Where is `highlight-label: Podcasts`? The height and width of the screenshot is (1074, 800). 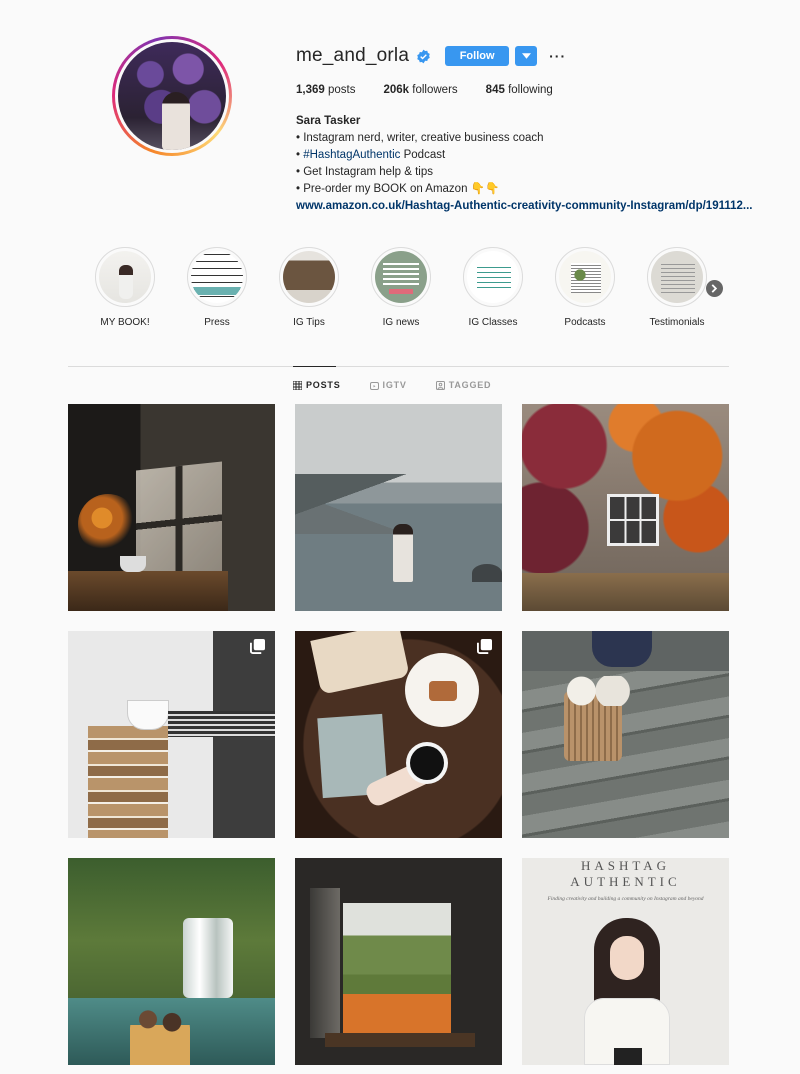 highlight-label: Podcasts is located at coordinates (585, 322).